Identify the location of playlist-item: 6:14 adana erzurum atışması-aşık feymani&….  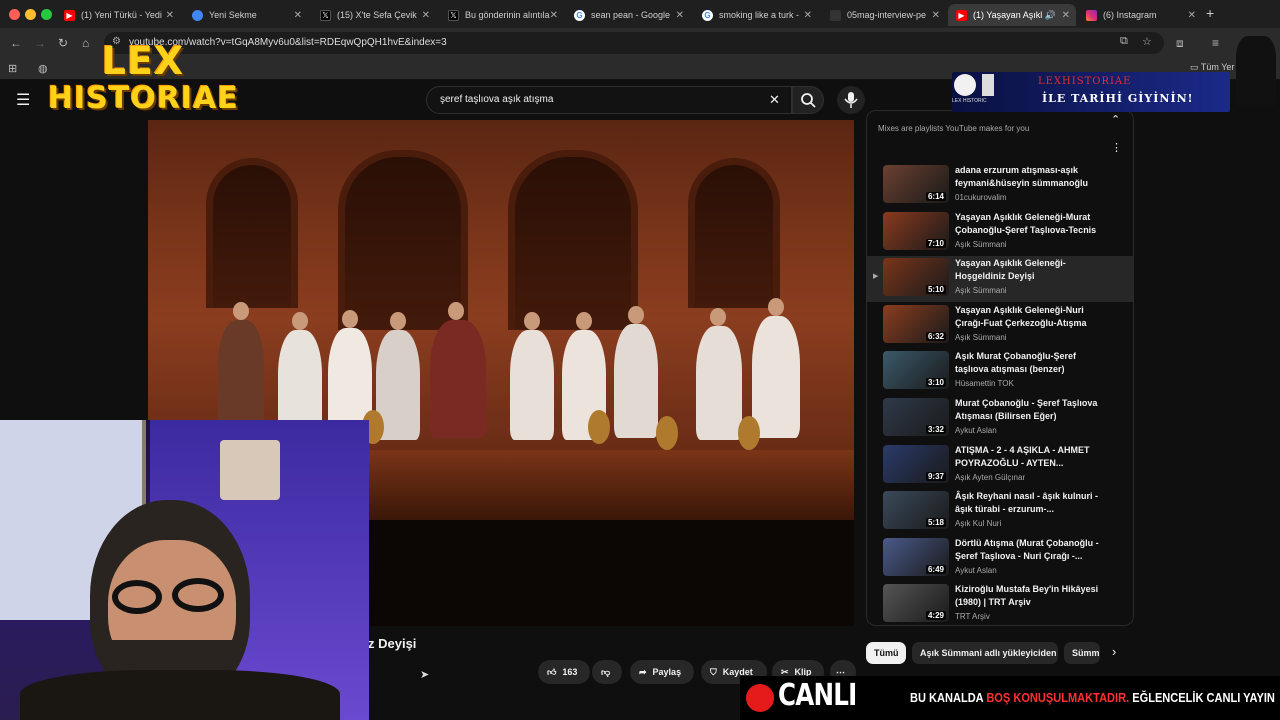
(1000, 186).